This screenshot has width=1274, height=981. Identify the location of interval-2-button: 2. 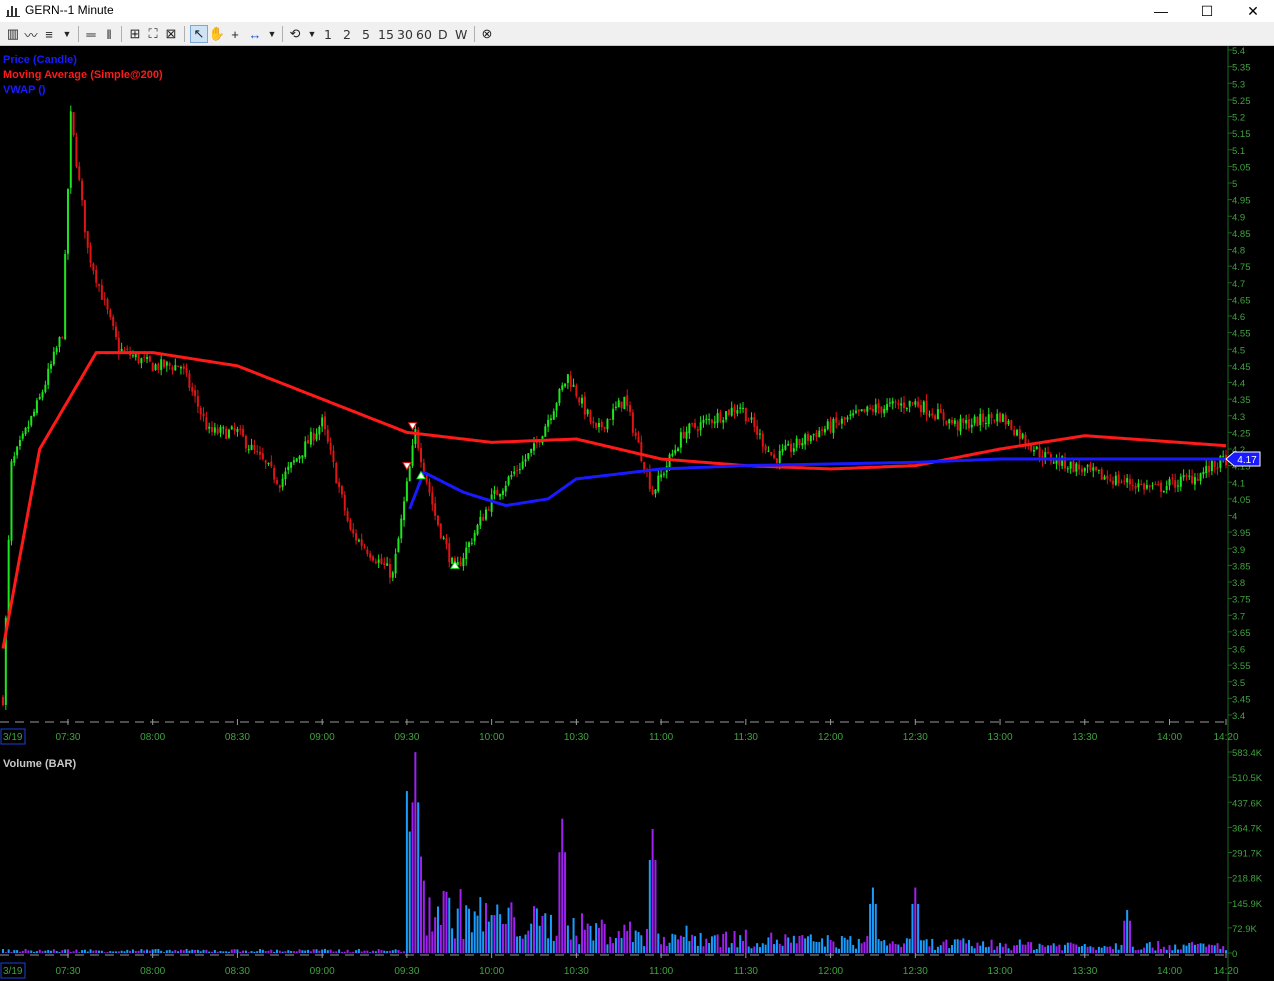
(347, 34).